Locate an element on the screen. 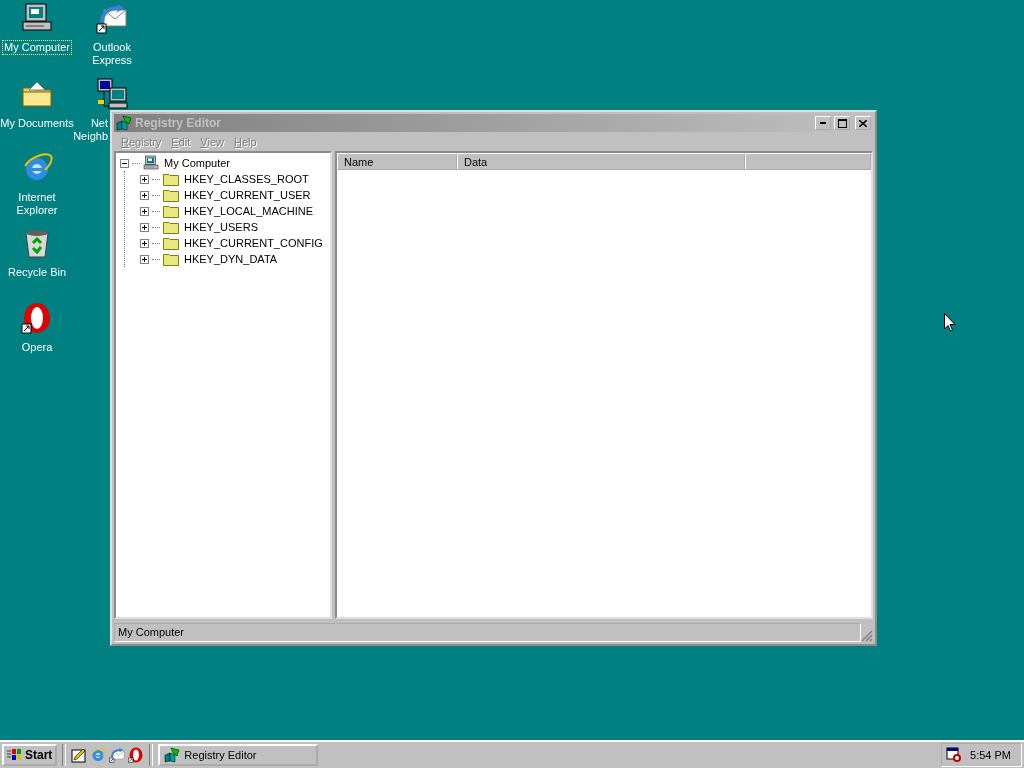  icon-label: Outlook Express is located at coordinates (112, 54).